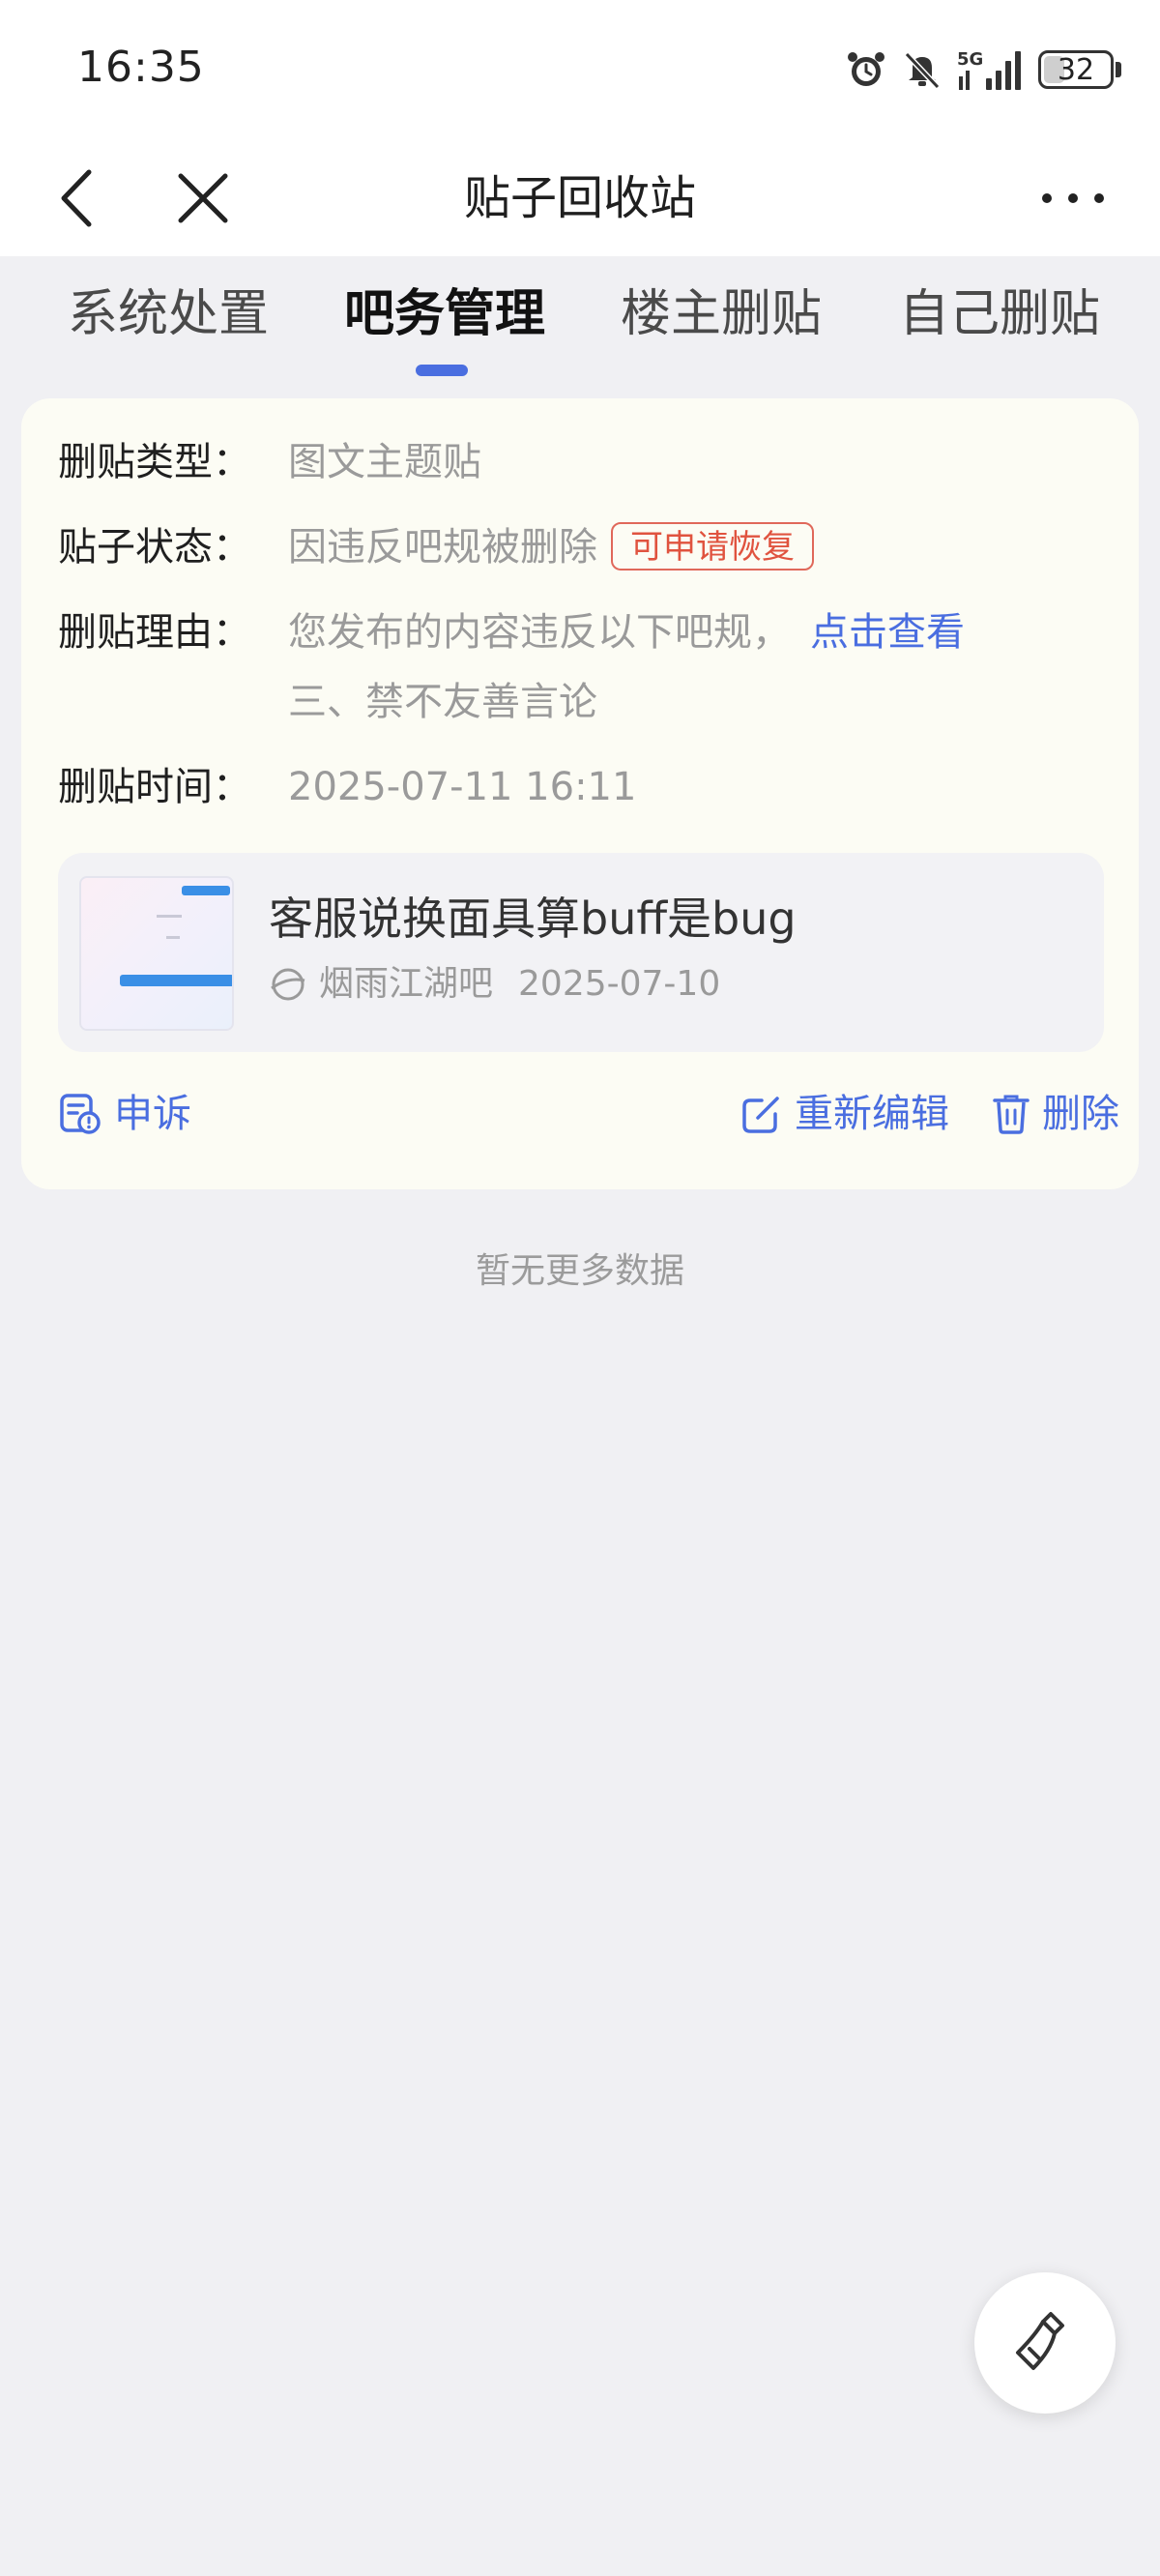 This screenshot has width=1160, height=2576. I want to click on clean-up-button, so click(1045, 2343).